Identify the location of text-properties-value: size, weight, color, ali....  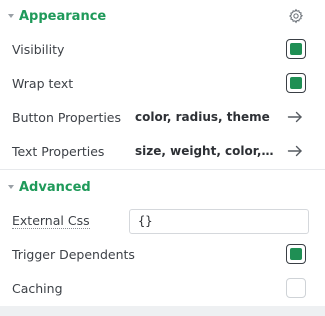
(205, 151).